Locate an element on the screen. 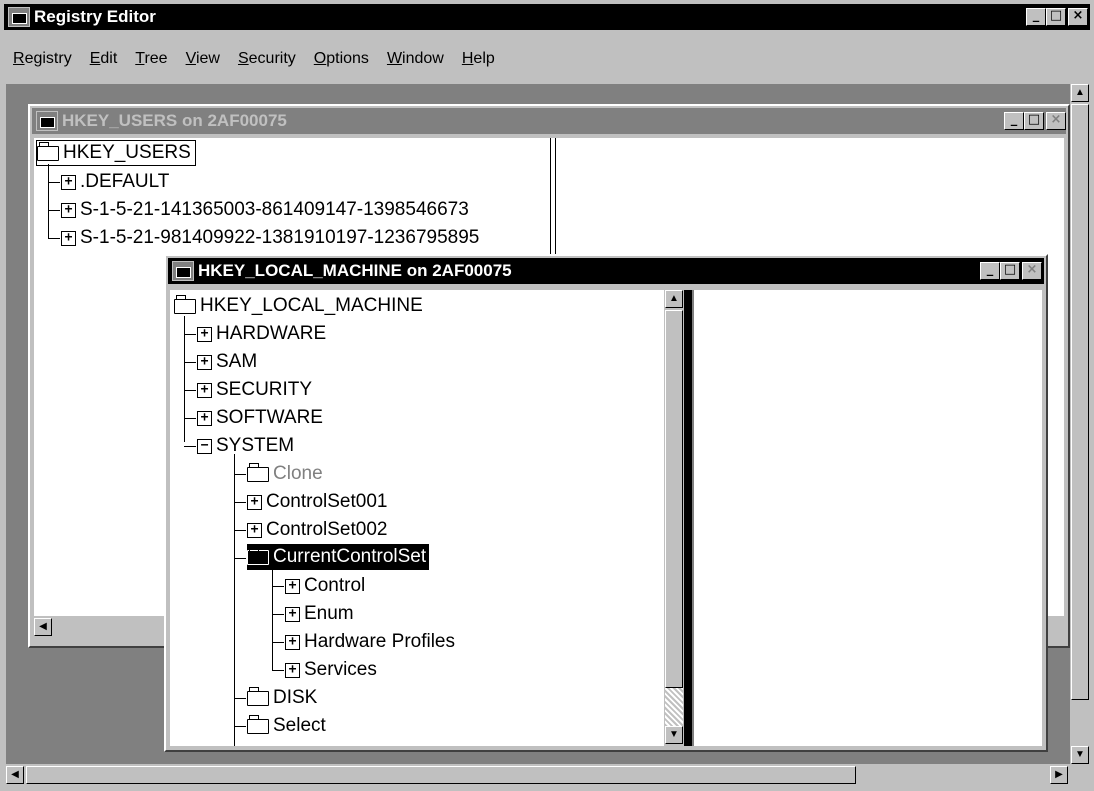 The width and height of the screenshot is (1094, 791). tree-node-sid-1: + S-1-5-21-141365003-861409147-1398546673 is located at coordinates (265, 210).